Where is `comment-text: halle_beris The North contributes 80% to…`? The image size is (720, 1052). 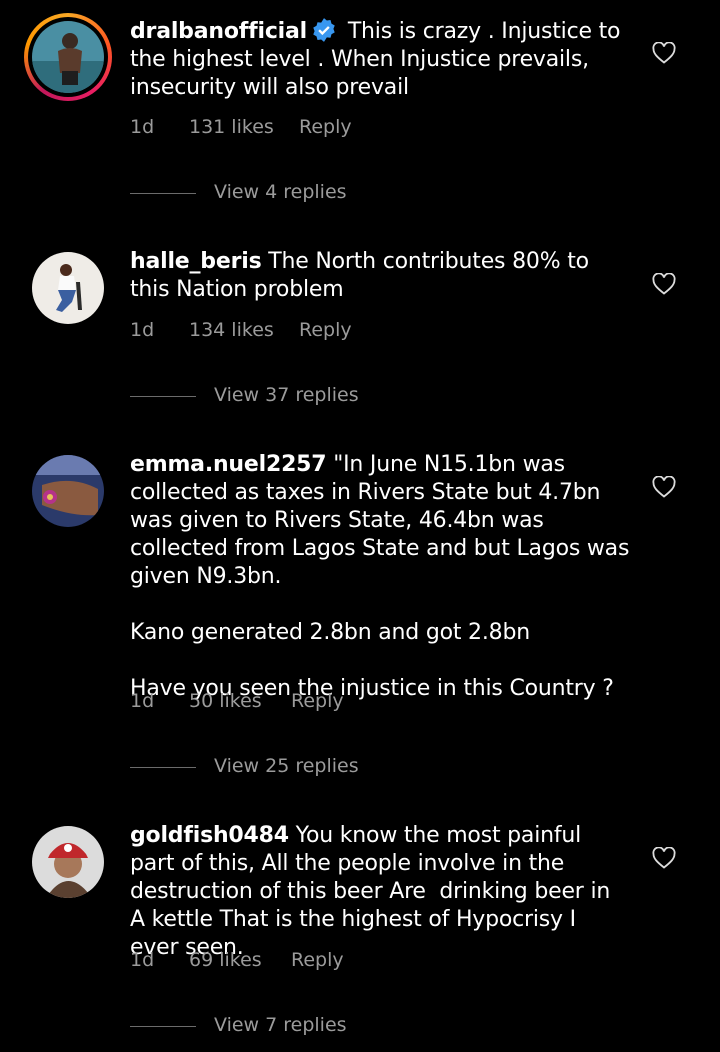
comment-text: halle_beris The North contributes 80% to… is located at coordinates (380, 276).